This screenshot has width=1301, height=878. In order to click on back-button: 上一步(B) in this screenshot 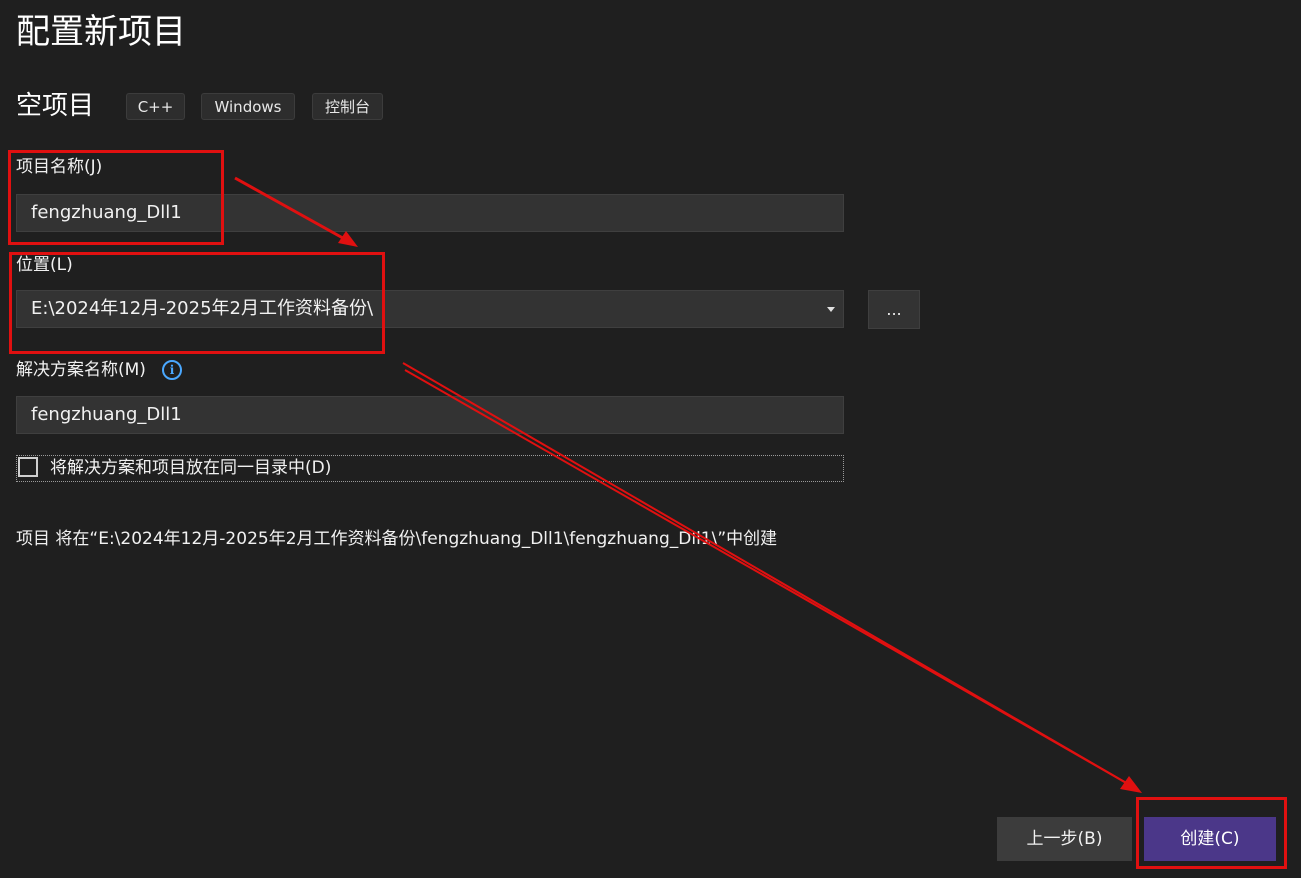, I will do `click(1064, 839)`.